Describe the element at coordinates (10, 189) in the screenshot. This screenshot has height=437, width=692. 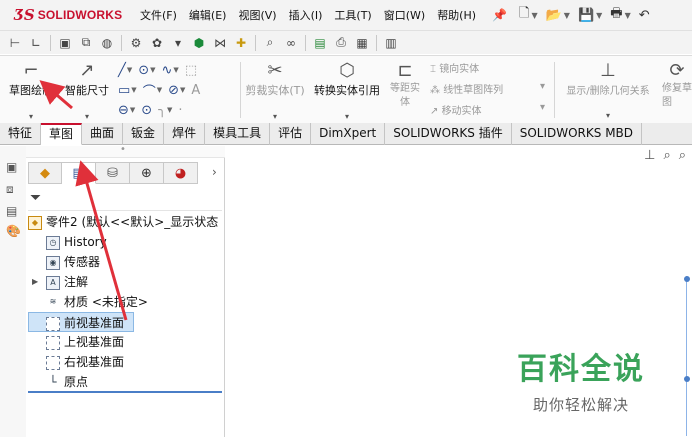
I see `parts-icon: ⧈` at that location.